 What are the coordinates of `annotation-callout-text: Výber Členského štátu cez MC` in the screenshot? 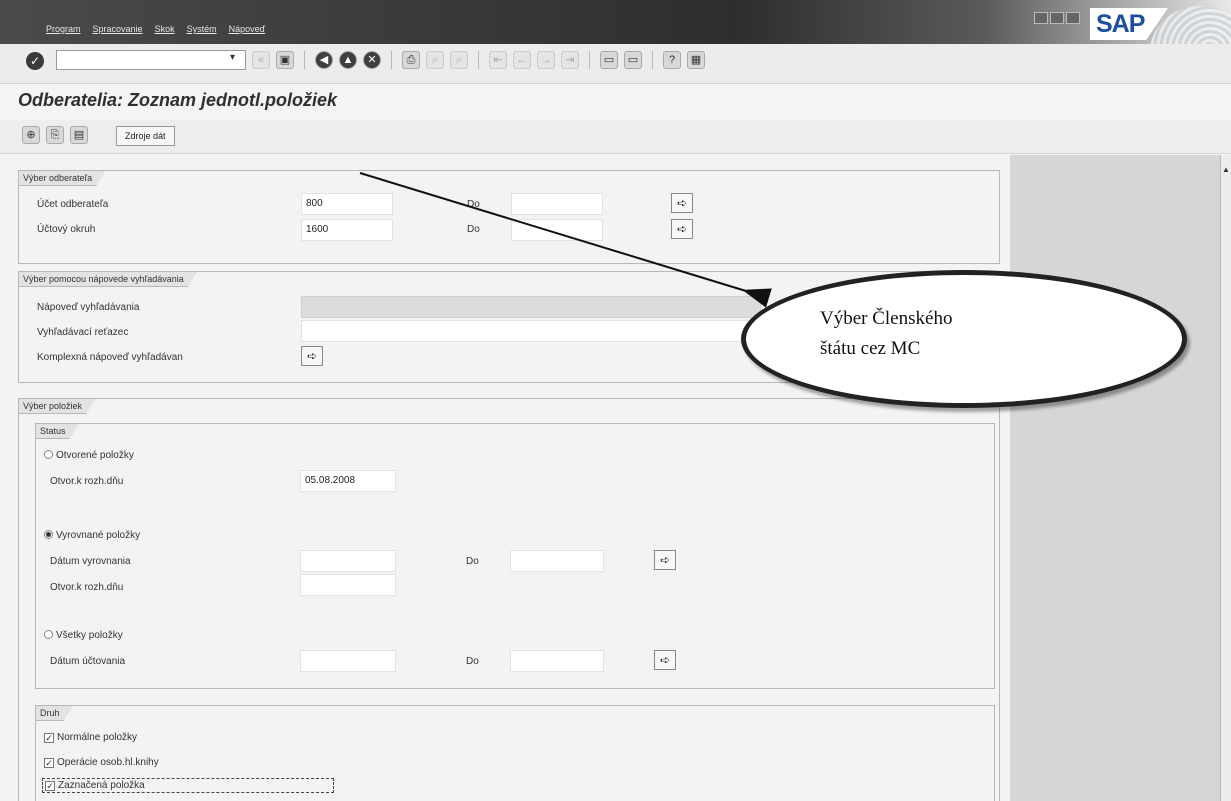 It's located at (886, 334).